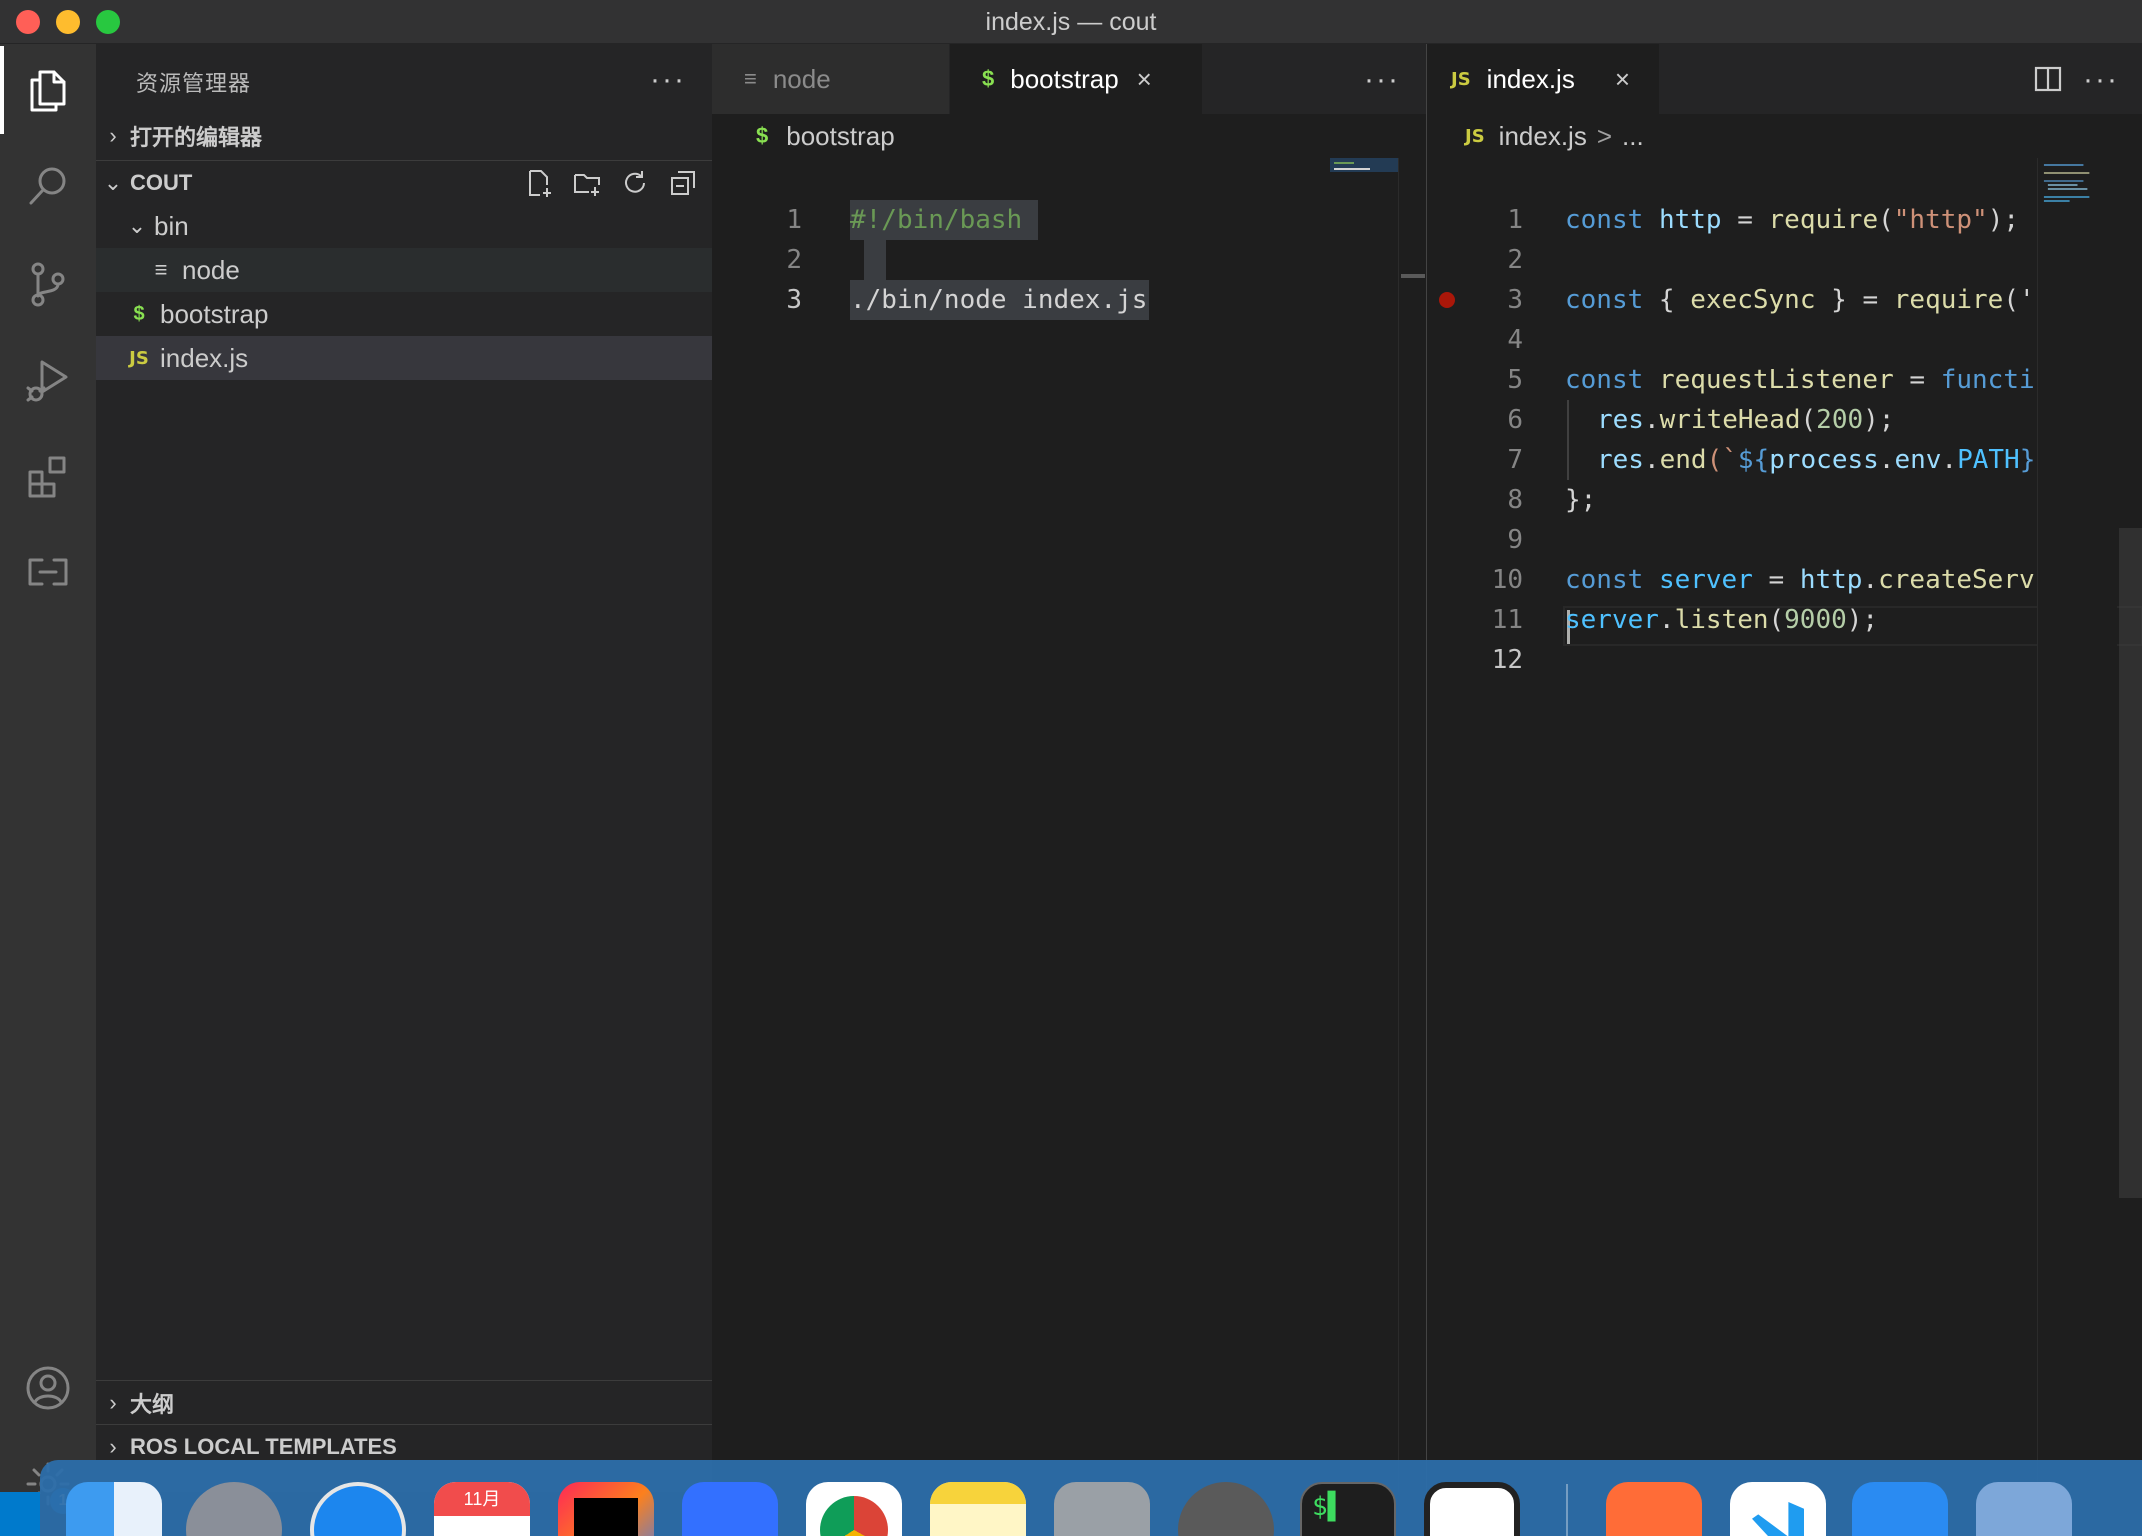 Image resolution: width=2142 pixels, height=1536 pixels. I want to click on code-line: const requestListener = functi, so click(1800, 380).